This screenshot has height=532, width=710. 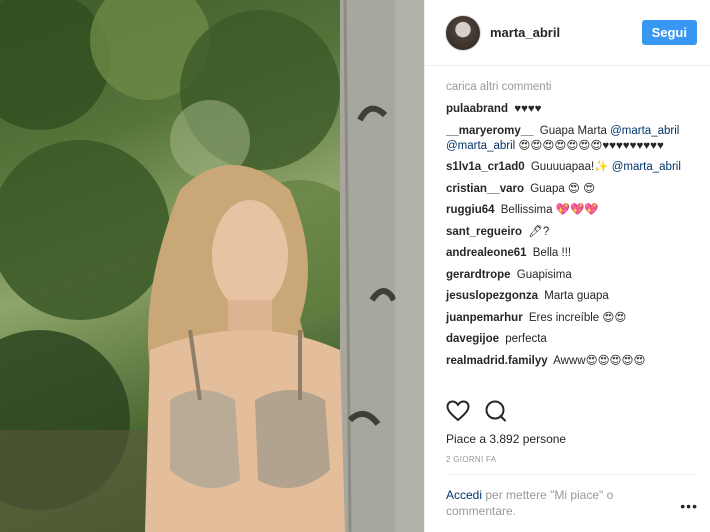 I want to click on comment-item: andrealeone61 Bella !!!, so click(x=568, y=253).